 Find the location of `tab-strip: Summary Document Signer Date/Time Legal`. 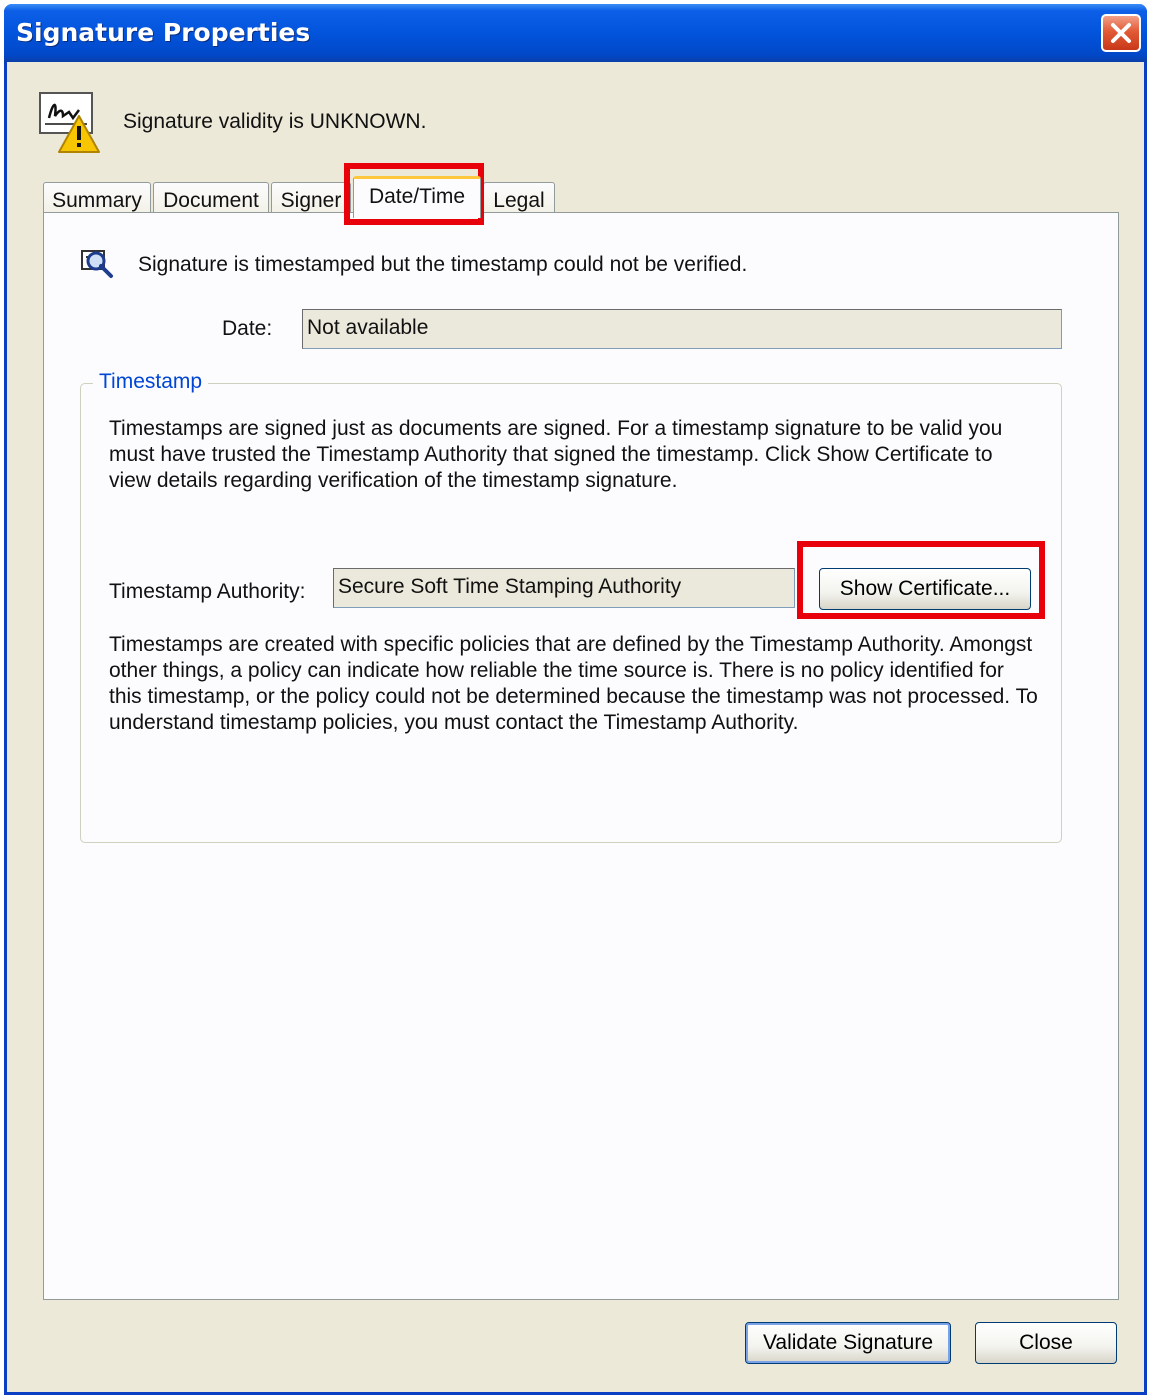

tab-strip: Summary Document Signer Date/Time Legal is located at coordinates (393, 197).